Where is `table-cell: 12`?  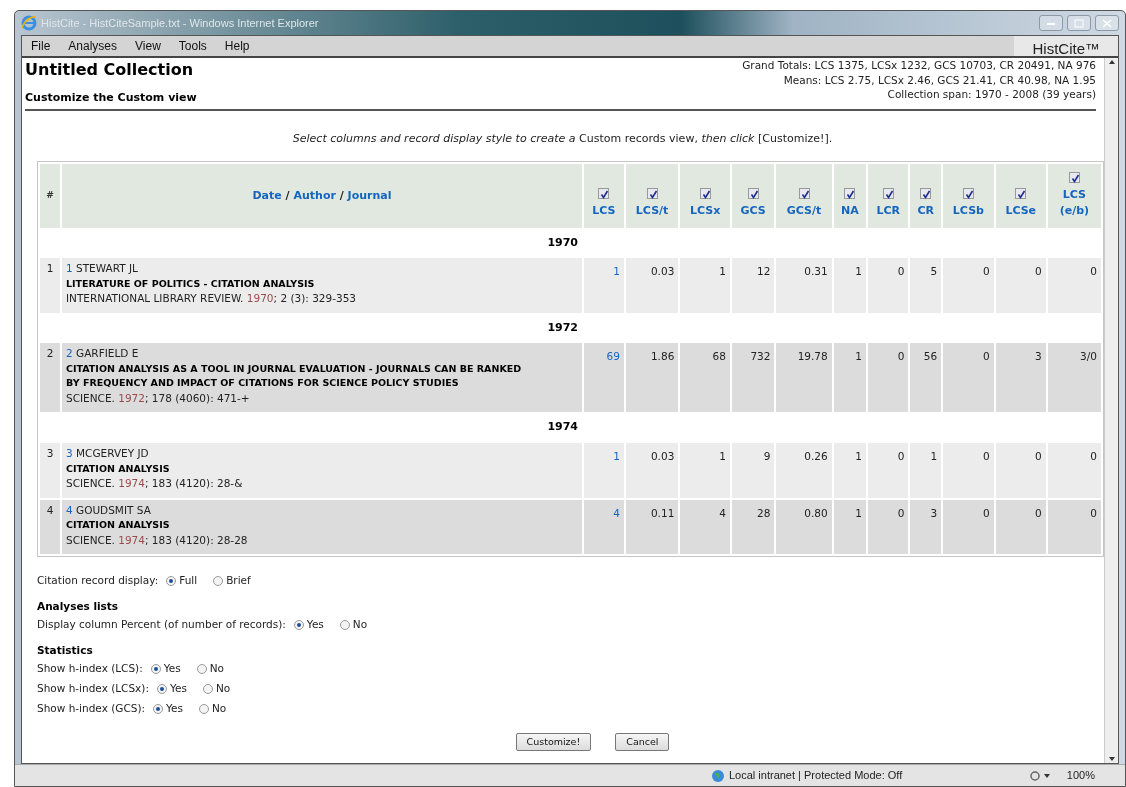 table-cell: 12 is located at coordinates (764, 271).